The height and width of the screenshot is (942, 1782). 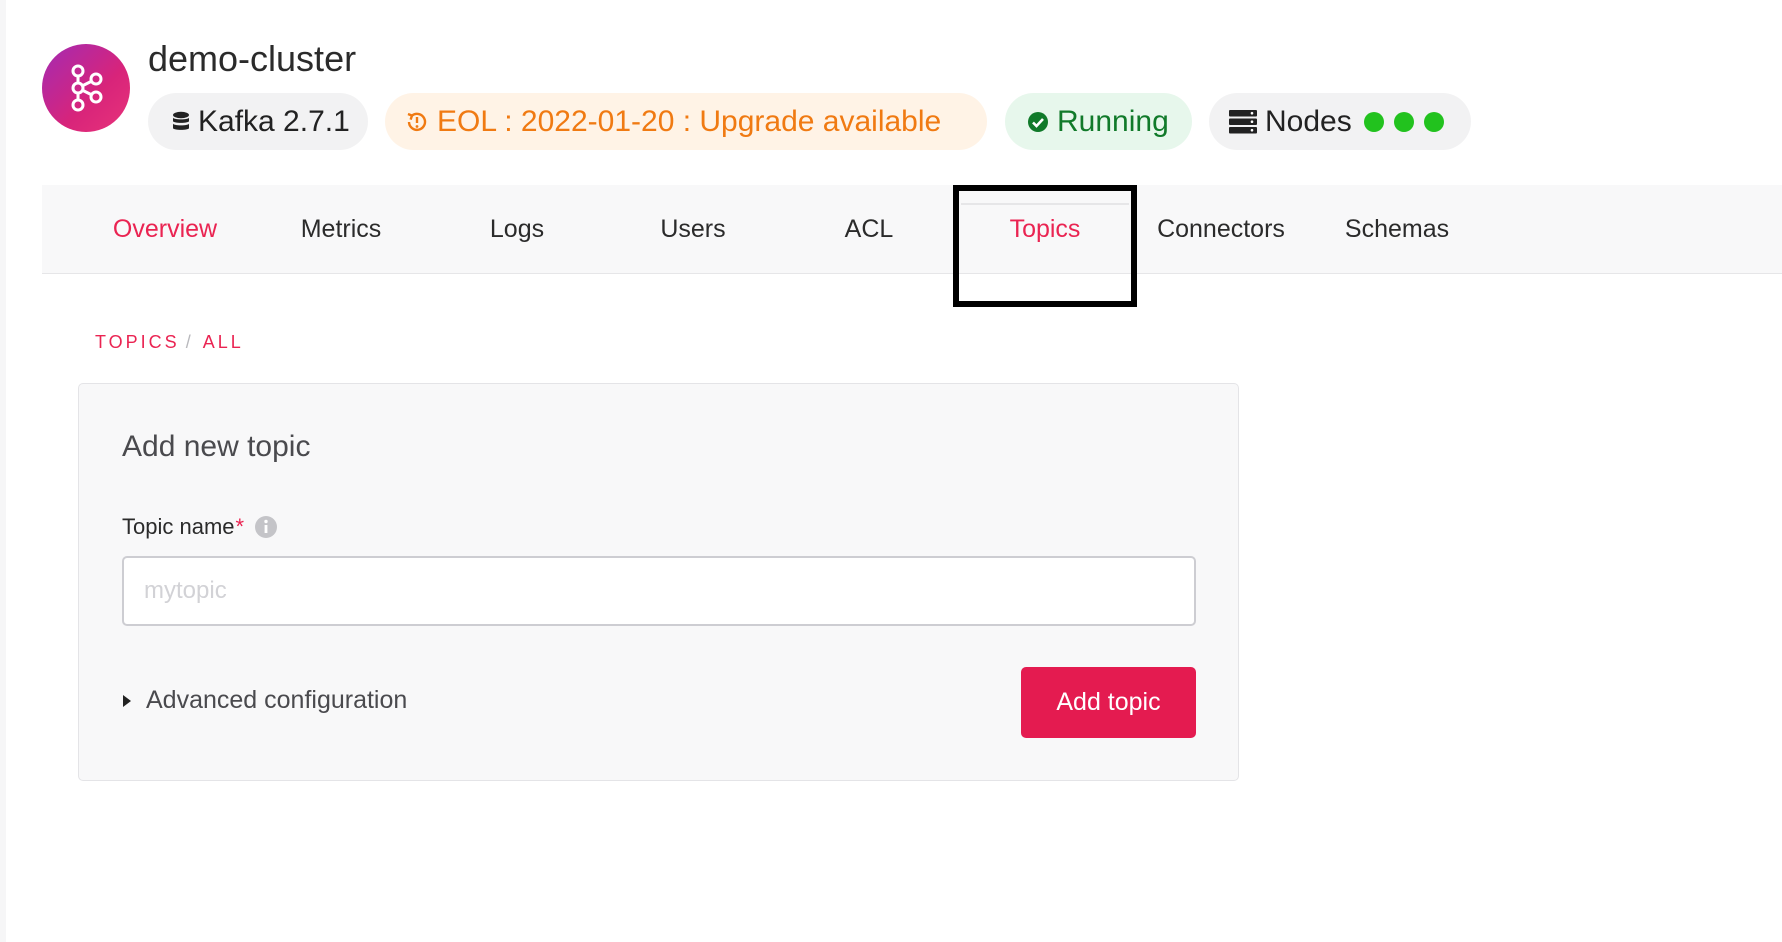 I want to click on tab-metrics: Metrics, so click(x=341, y=229).